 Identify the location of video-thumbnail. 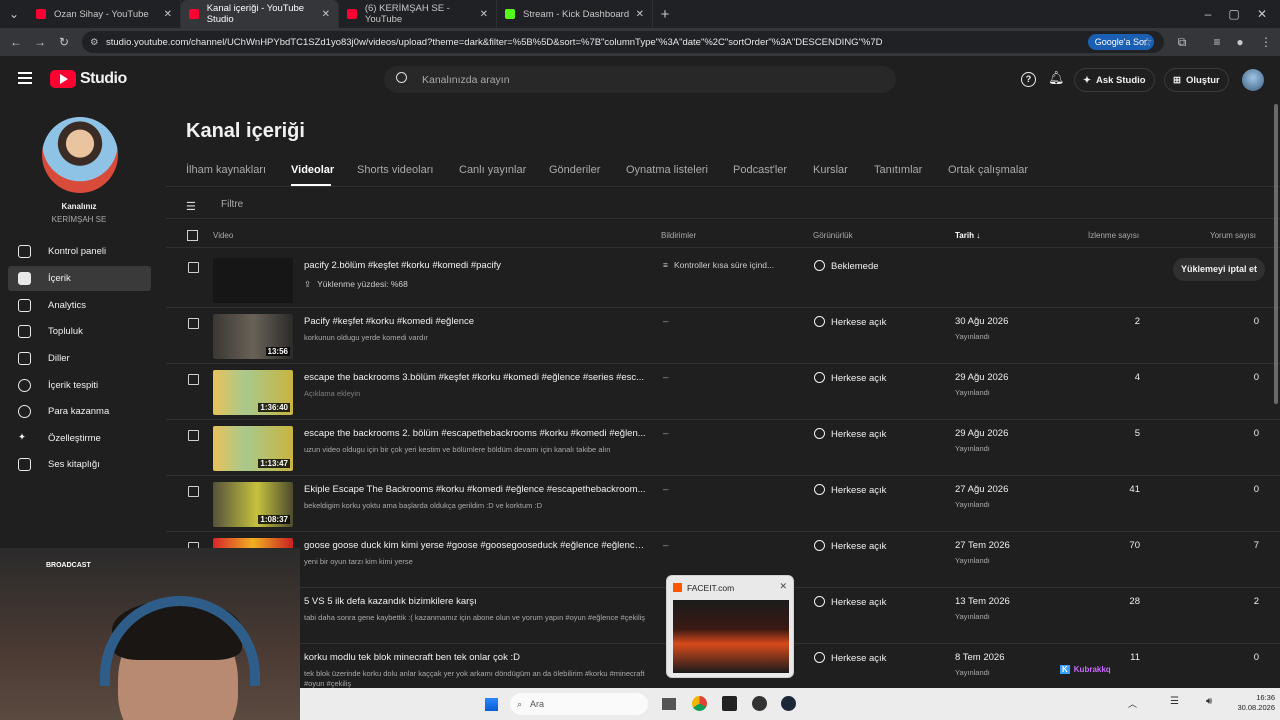
(253, 280).